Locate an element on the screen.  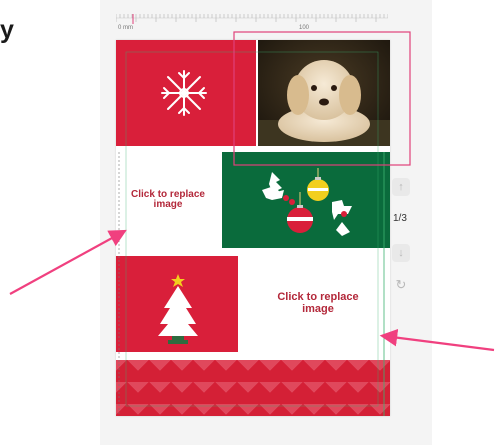
arrow-up-icon: ↑ is located at coordinates (401, 187).